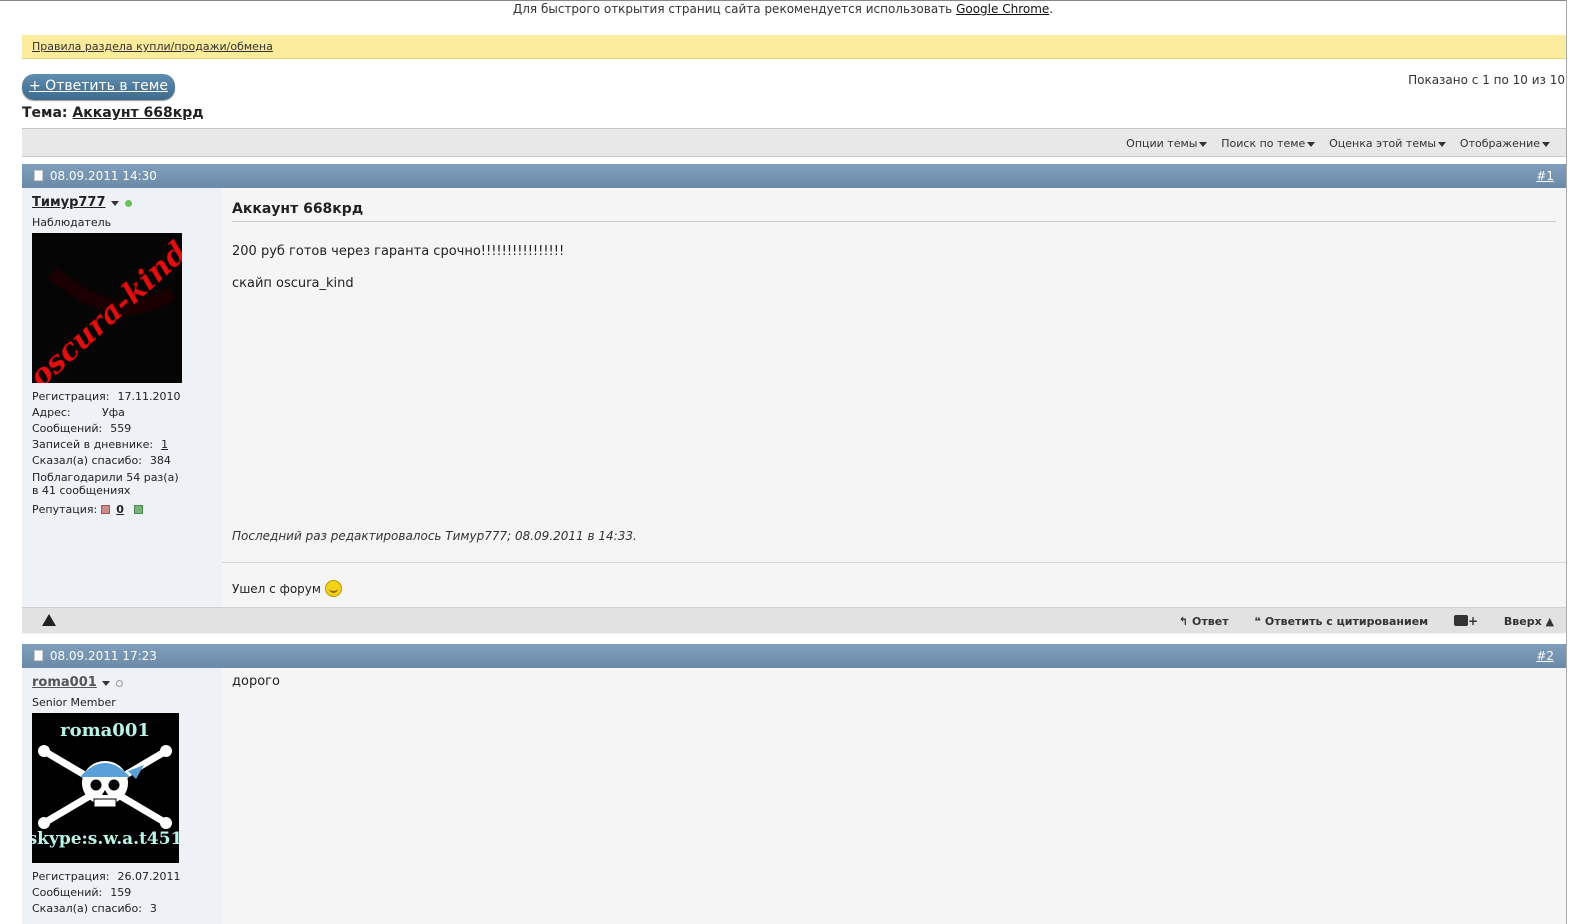  Describe the element at coordinates (72, 222) in the screenshot. I see `user-title: Наблюдатель` at that location.